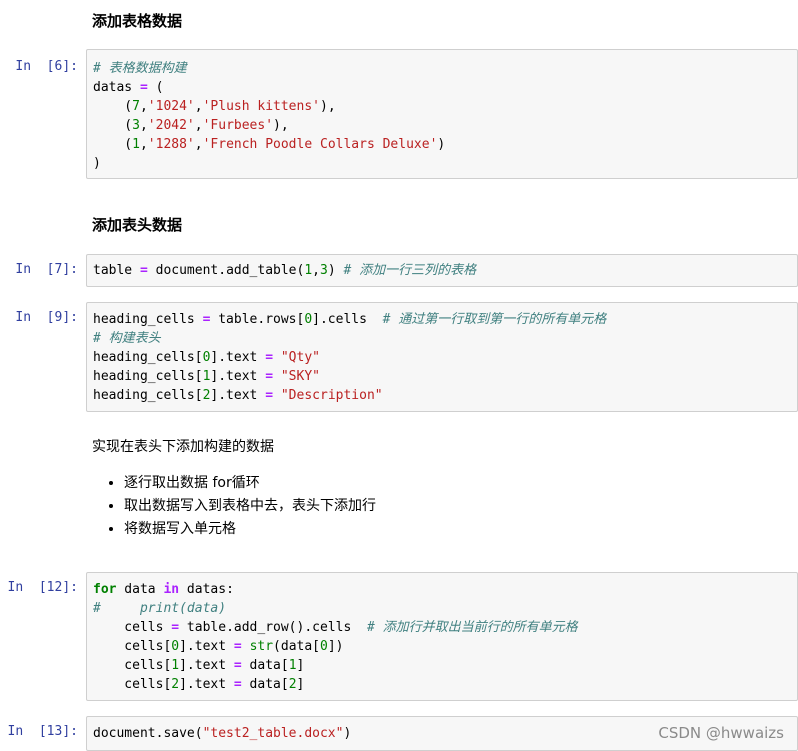 The height and width of the screenshot is (751, 798). Describe the element at coordinates (721, 733) in the screenshot. I see `watermark: CSDN @hwwaizs` at that location.